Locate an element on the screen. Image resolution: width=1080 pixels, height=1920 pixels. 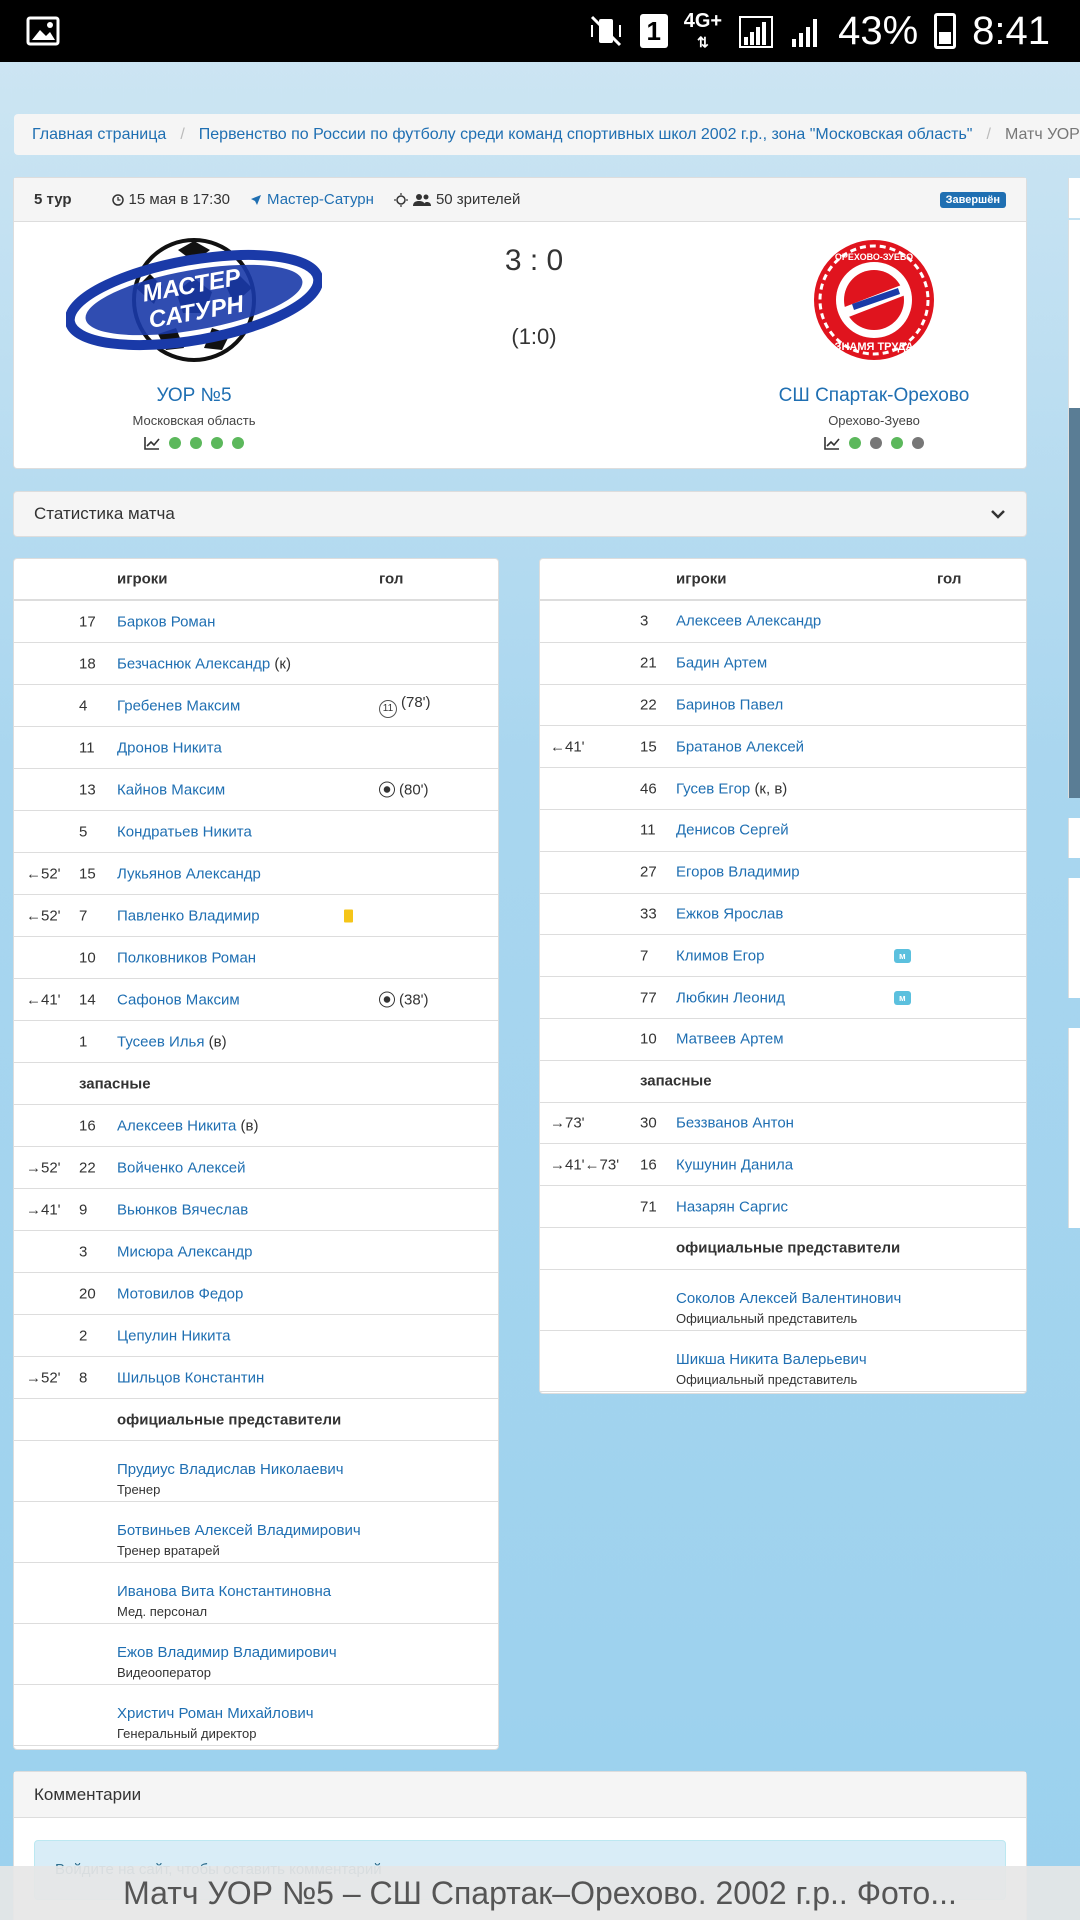
player-name-link: Войченко Алексей is located at coordinates (181, 1167).